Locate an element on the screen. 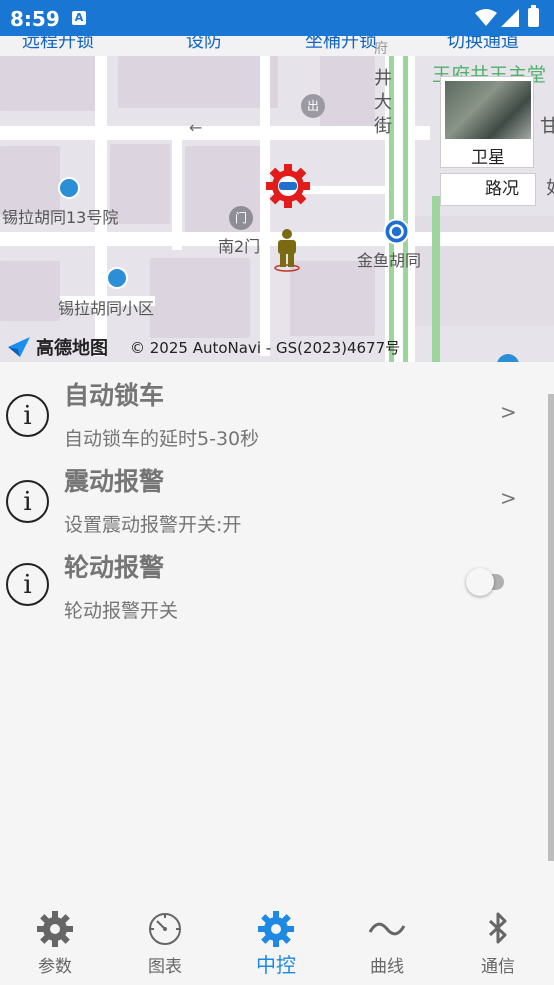  person-marker-icon is located at coordinates (287, 250).